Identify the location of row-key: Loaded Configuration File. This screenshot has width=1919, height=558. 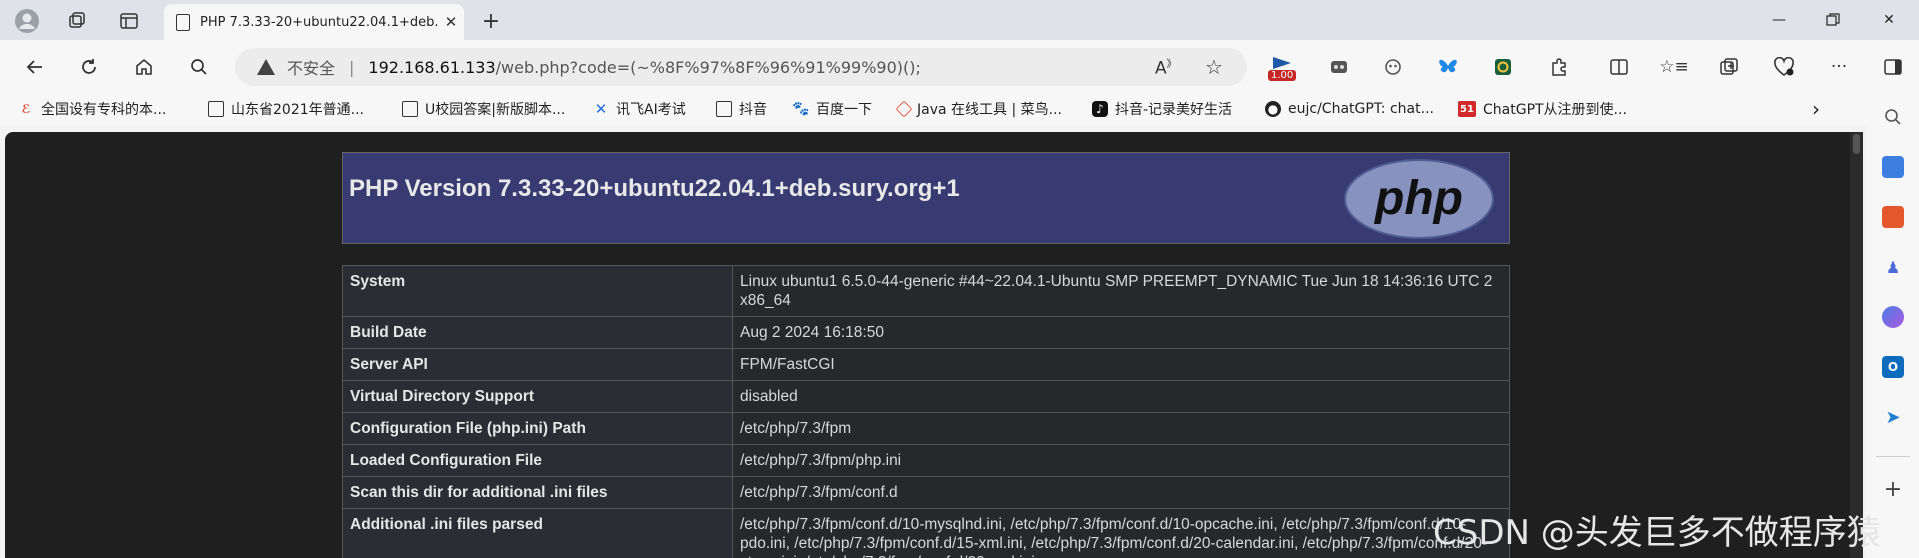
(537, 460).